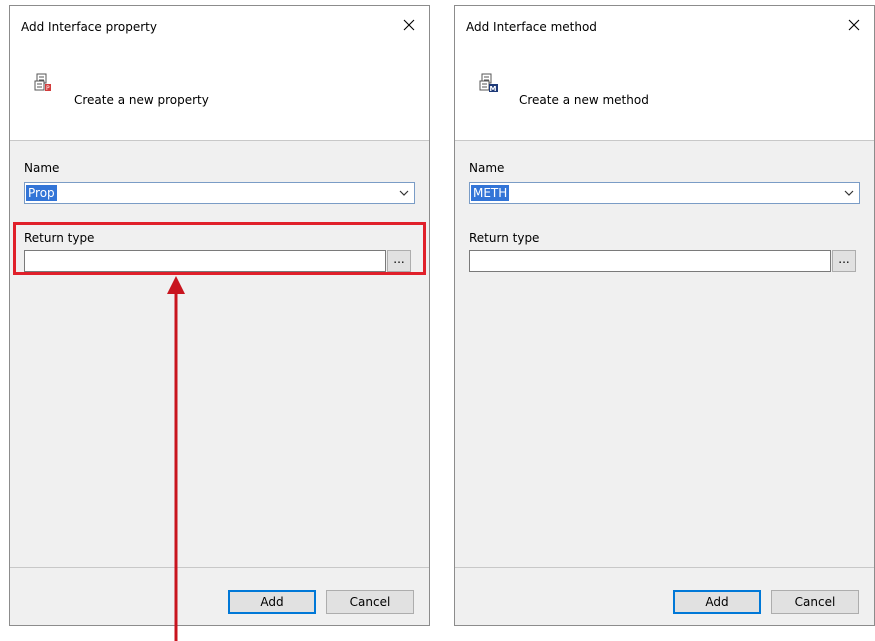  What do you see at coordinates (650, 261) in the screenshot?
I see `return-type-input` at bounding box center [650, 261].